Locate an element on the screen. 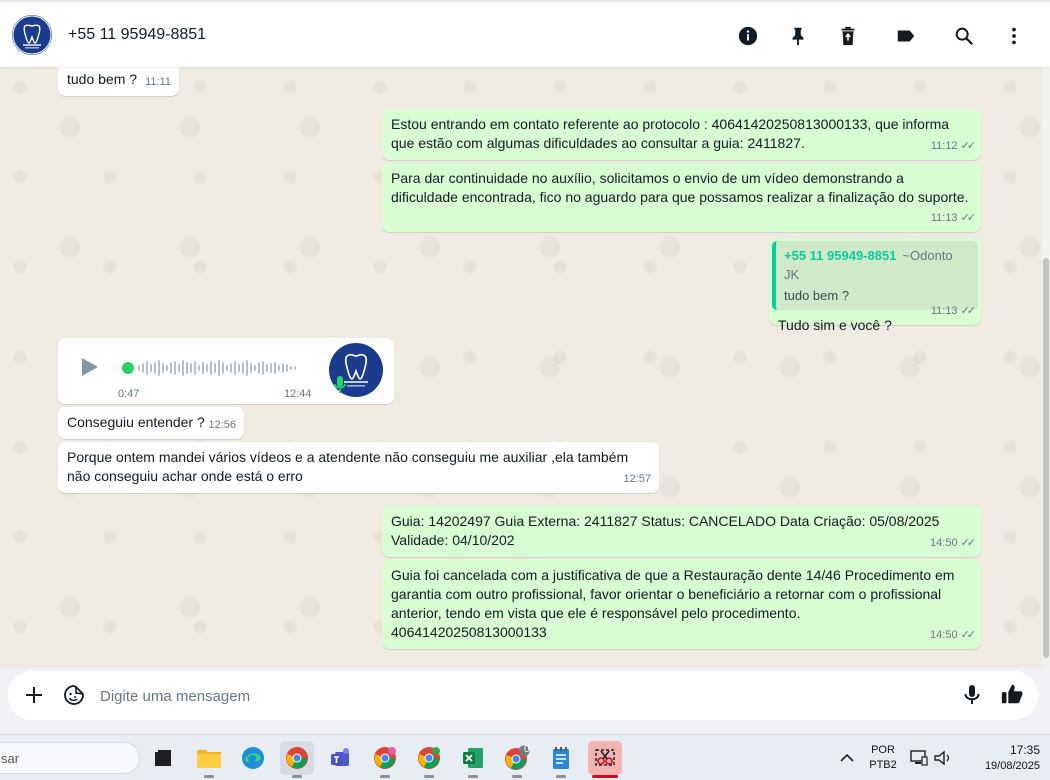 This screenshot has height=780, width=1050. message-time: 12:57 is located at coordinates (637, 479).